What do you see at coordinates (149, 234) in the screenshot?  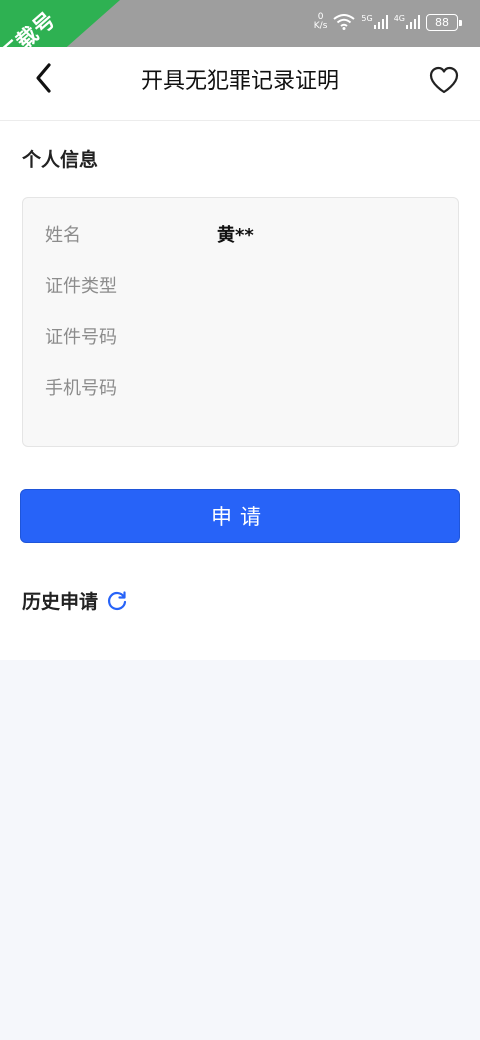 I see `info-row-name: 姓名 黄**` at bounding box center [149, 234].